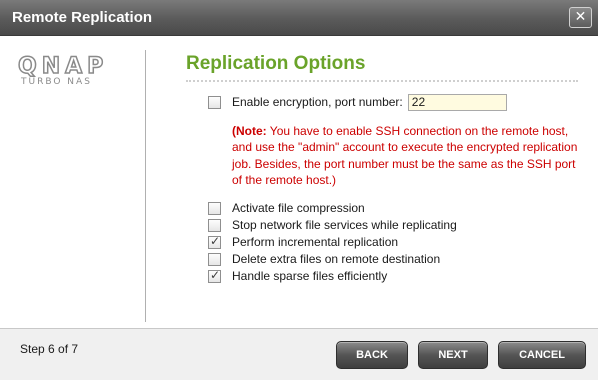  I want to click on vertical-divider, so click(145, 186).